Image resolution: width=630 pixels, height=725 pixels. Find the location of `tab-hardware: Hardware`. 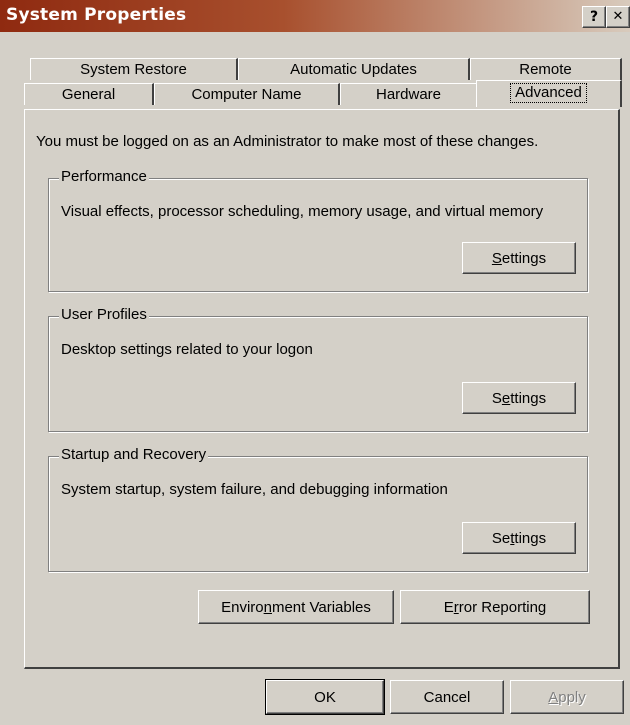

tab-hardware: Hardware is located at coordinates (409, 94).